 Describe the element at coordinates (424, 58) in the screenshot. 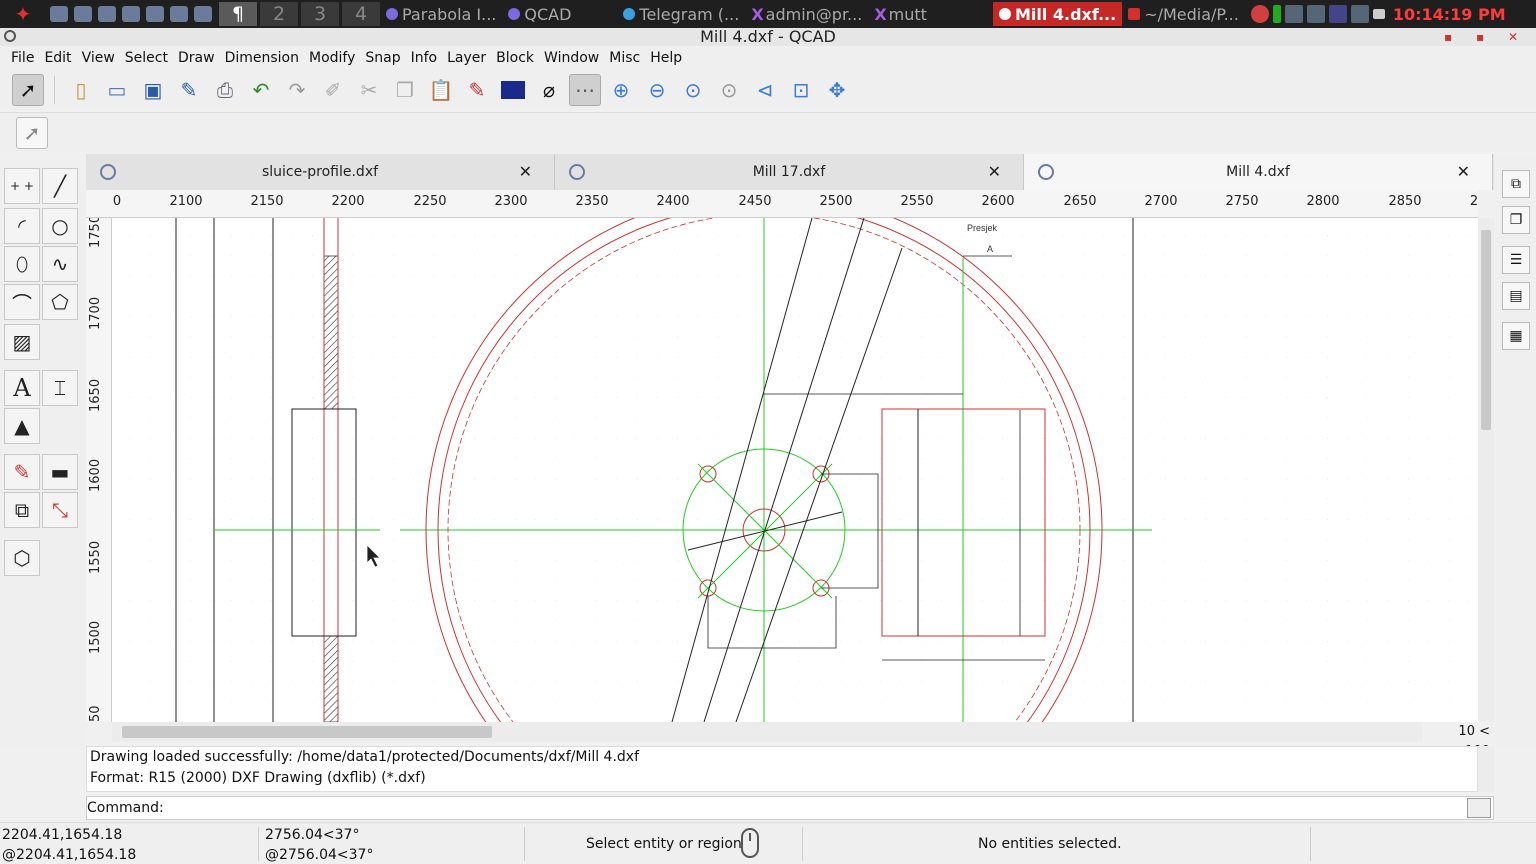

I see `menu-info: Info` at that location.